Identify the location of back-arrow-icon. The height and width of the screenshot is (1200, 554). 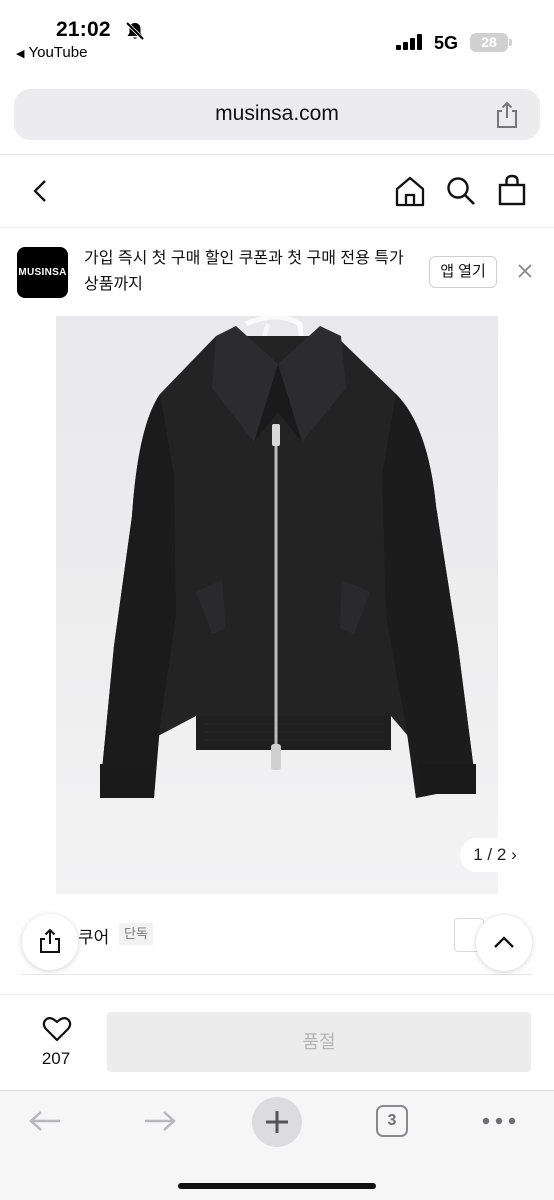
(45, 1121).